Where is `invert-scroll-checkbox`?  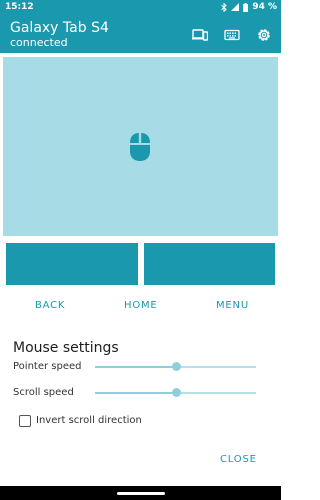
invert-scroll-checkbox is located at coordinates (25, 421).